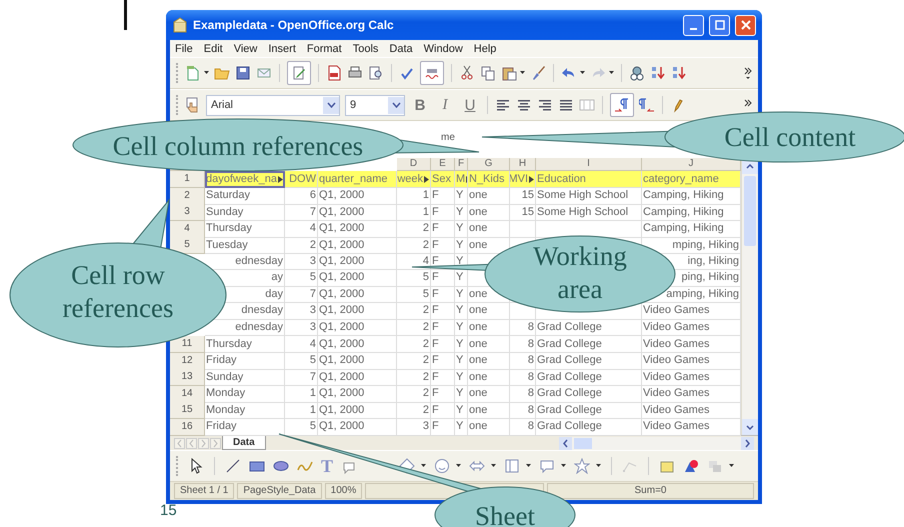 This screenshot has height=527, width=904. I want to click on autospell-icon, so click(432, 73).